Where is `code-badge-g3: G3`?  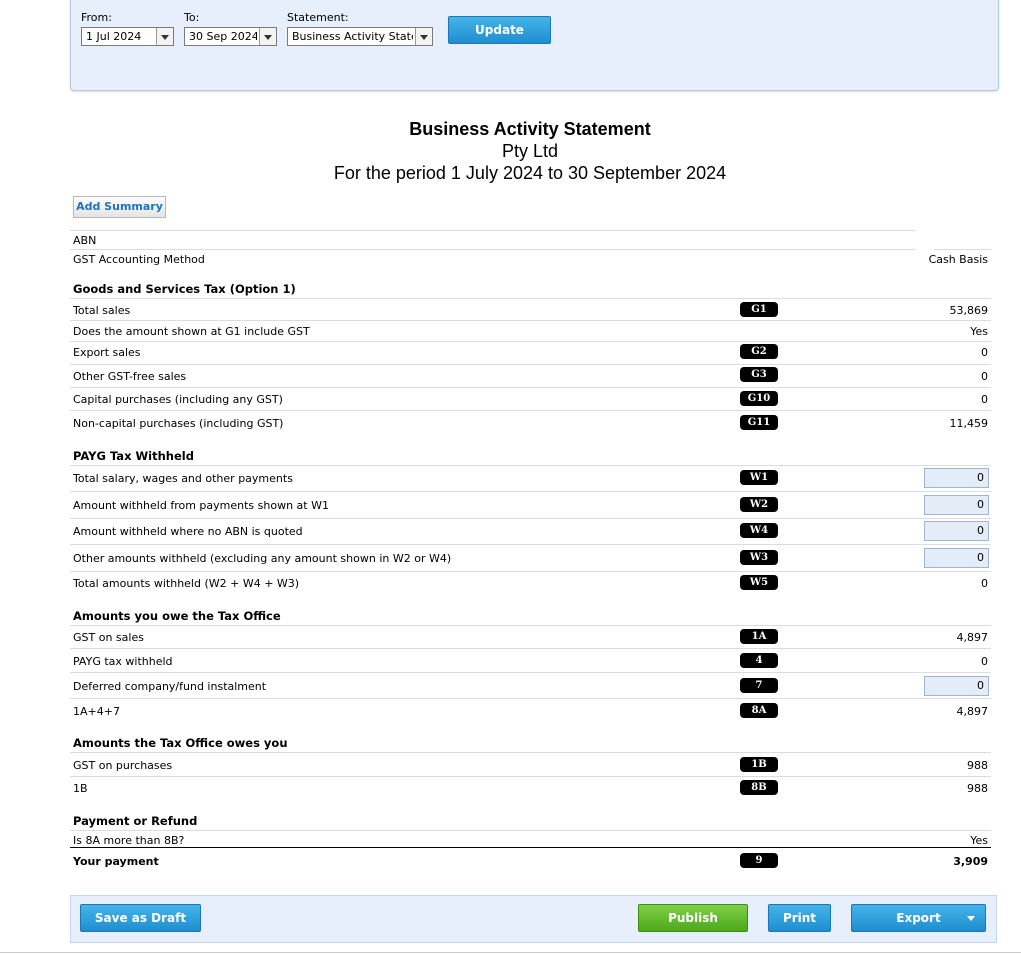 code-badge-g3: G3 is located at coordinates (759, 374).